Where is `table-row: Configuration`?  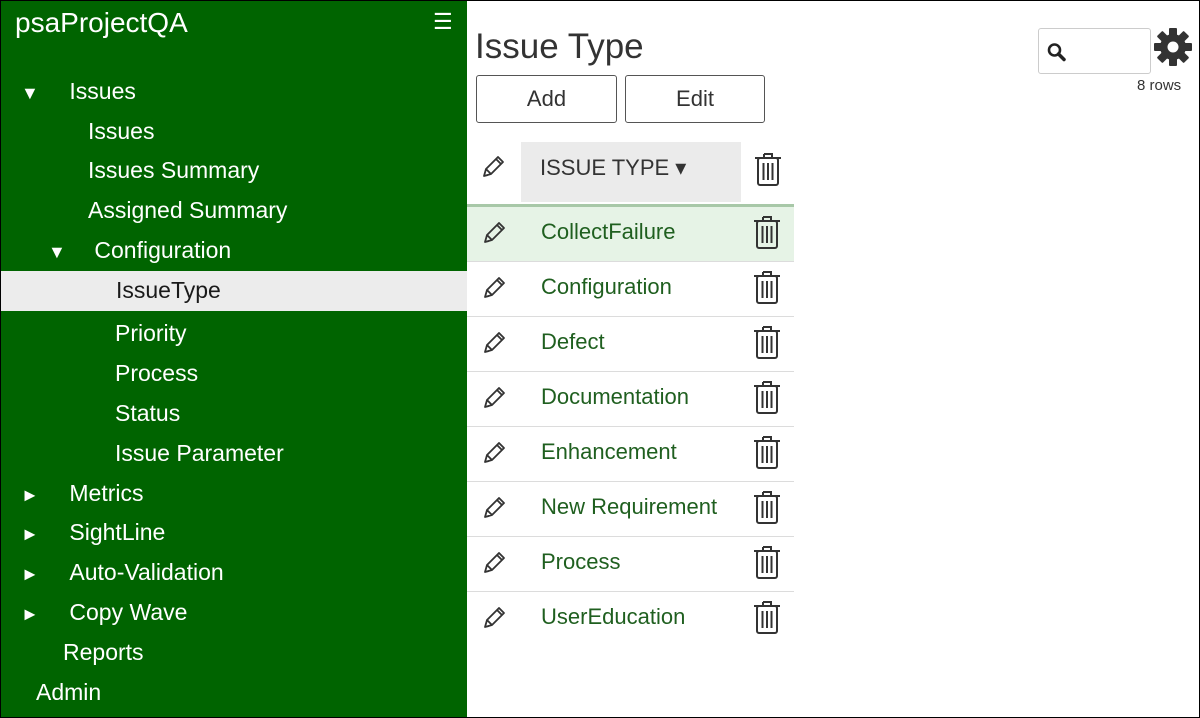
table-row: Configuration is located at coordinates (630, 289).